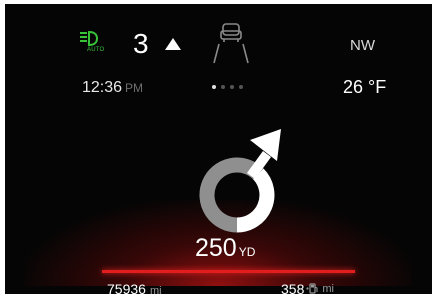 The height and width of the screenshot is (298, 437). I want to click on odometer-value: 75936, so click(126, 287).